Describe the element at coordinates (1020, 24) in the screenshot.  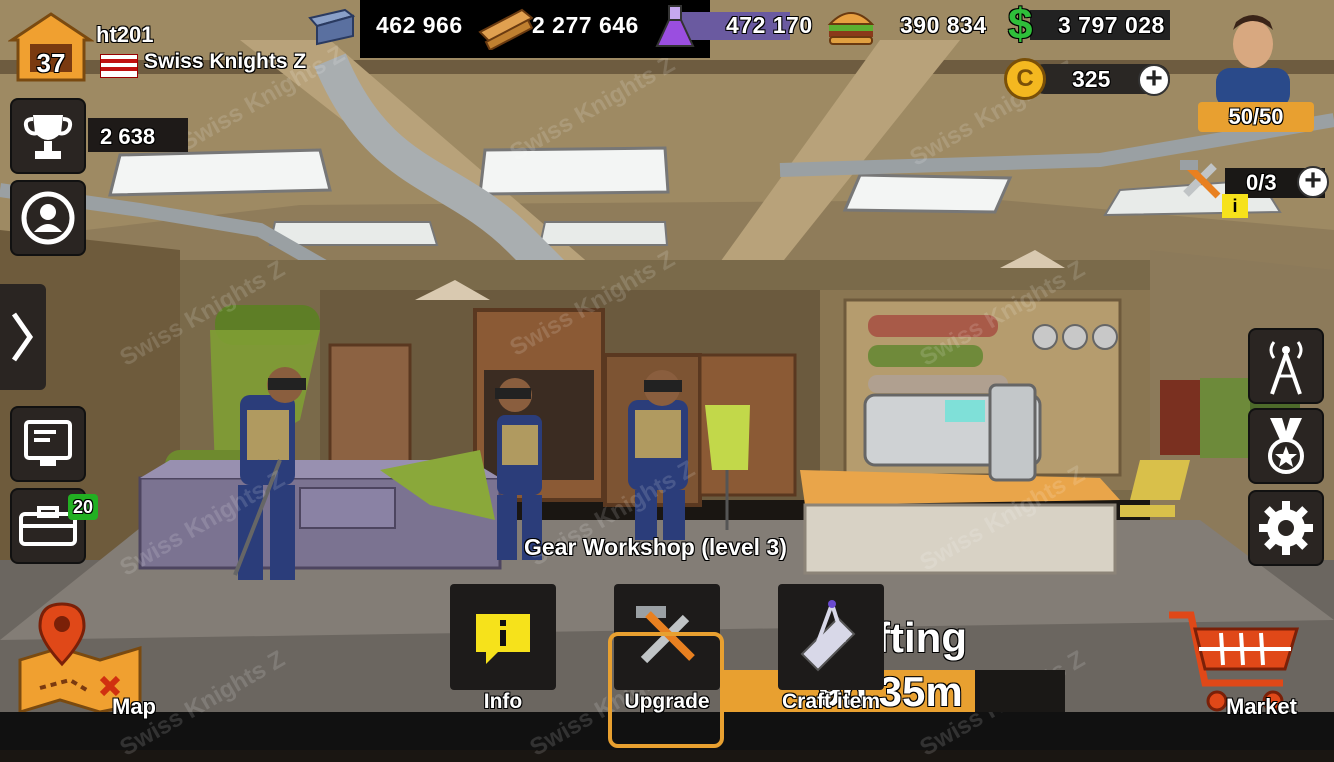
I see `dollar-icon: $` at that location.